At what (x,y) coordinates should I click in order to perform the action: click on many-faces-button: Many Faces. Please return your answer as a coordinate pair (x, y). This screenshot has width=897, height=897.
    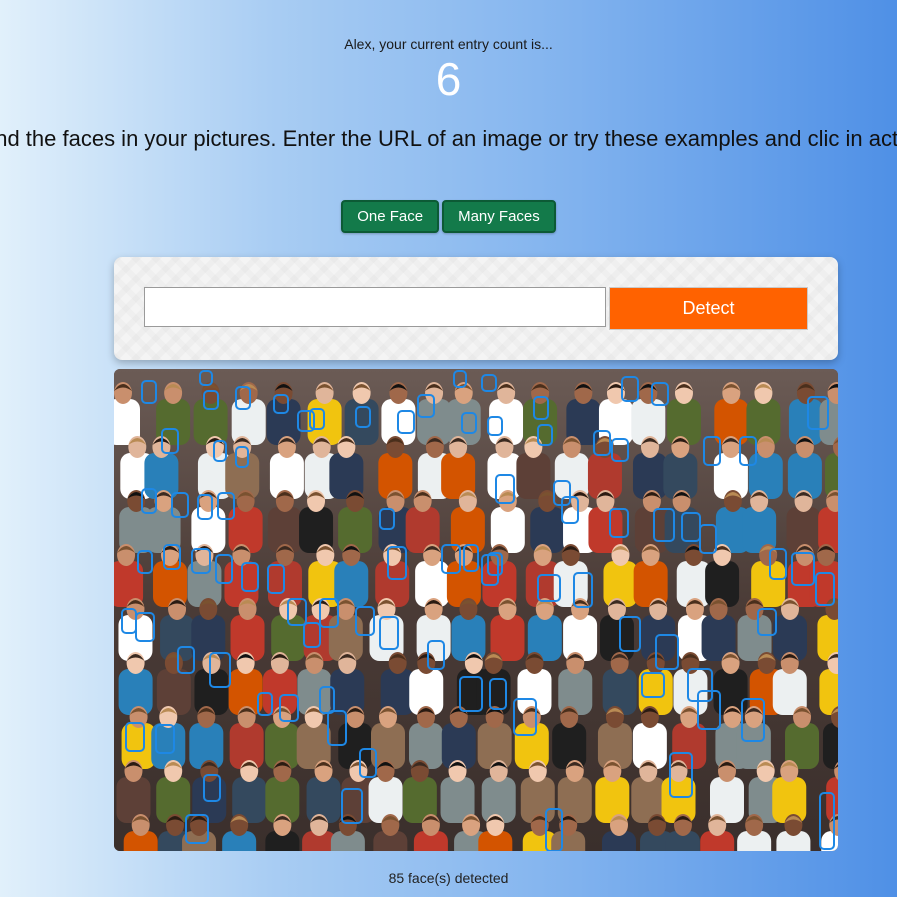
    Looking at the image, I should click on (499, 216).